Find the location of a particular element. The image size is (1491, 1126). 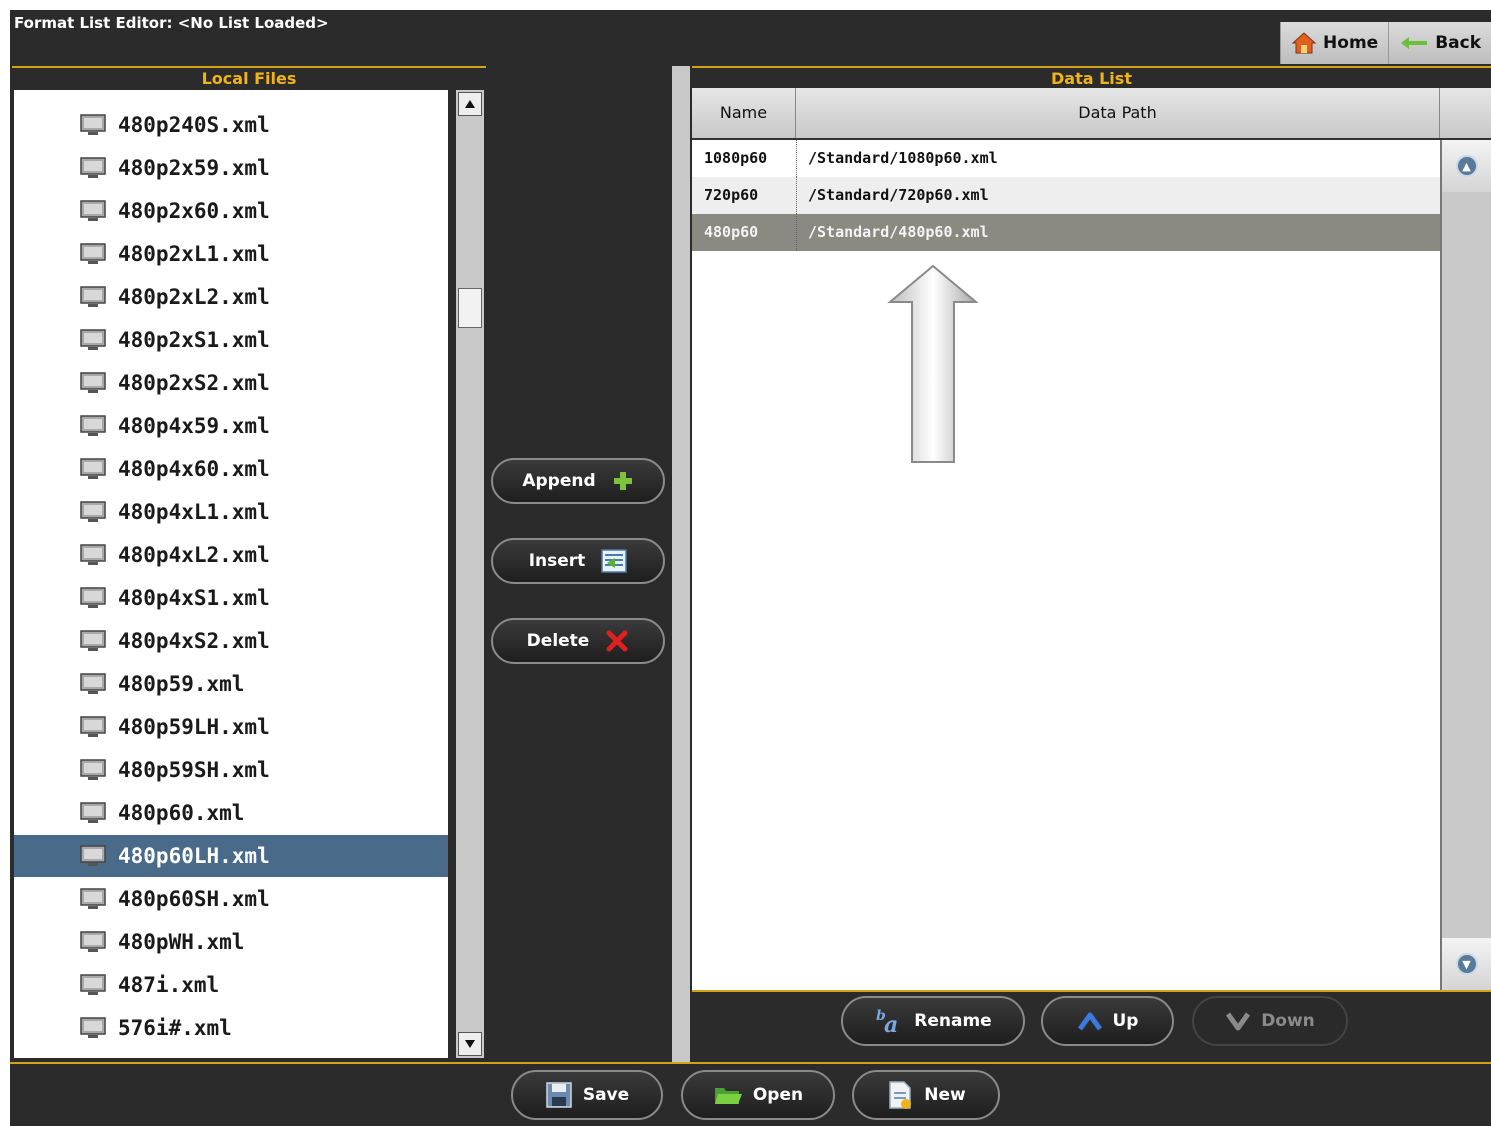

file-name: 480p4xL1.xml is located at coordinates (194, 512).